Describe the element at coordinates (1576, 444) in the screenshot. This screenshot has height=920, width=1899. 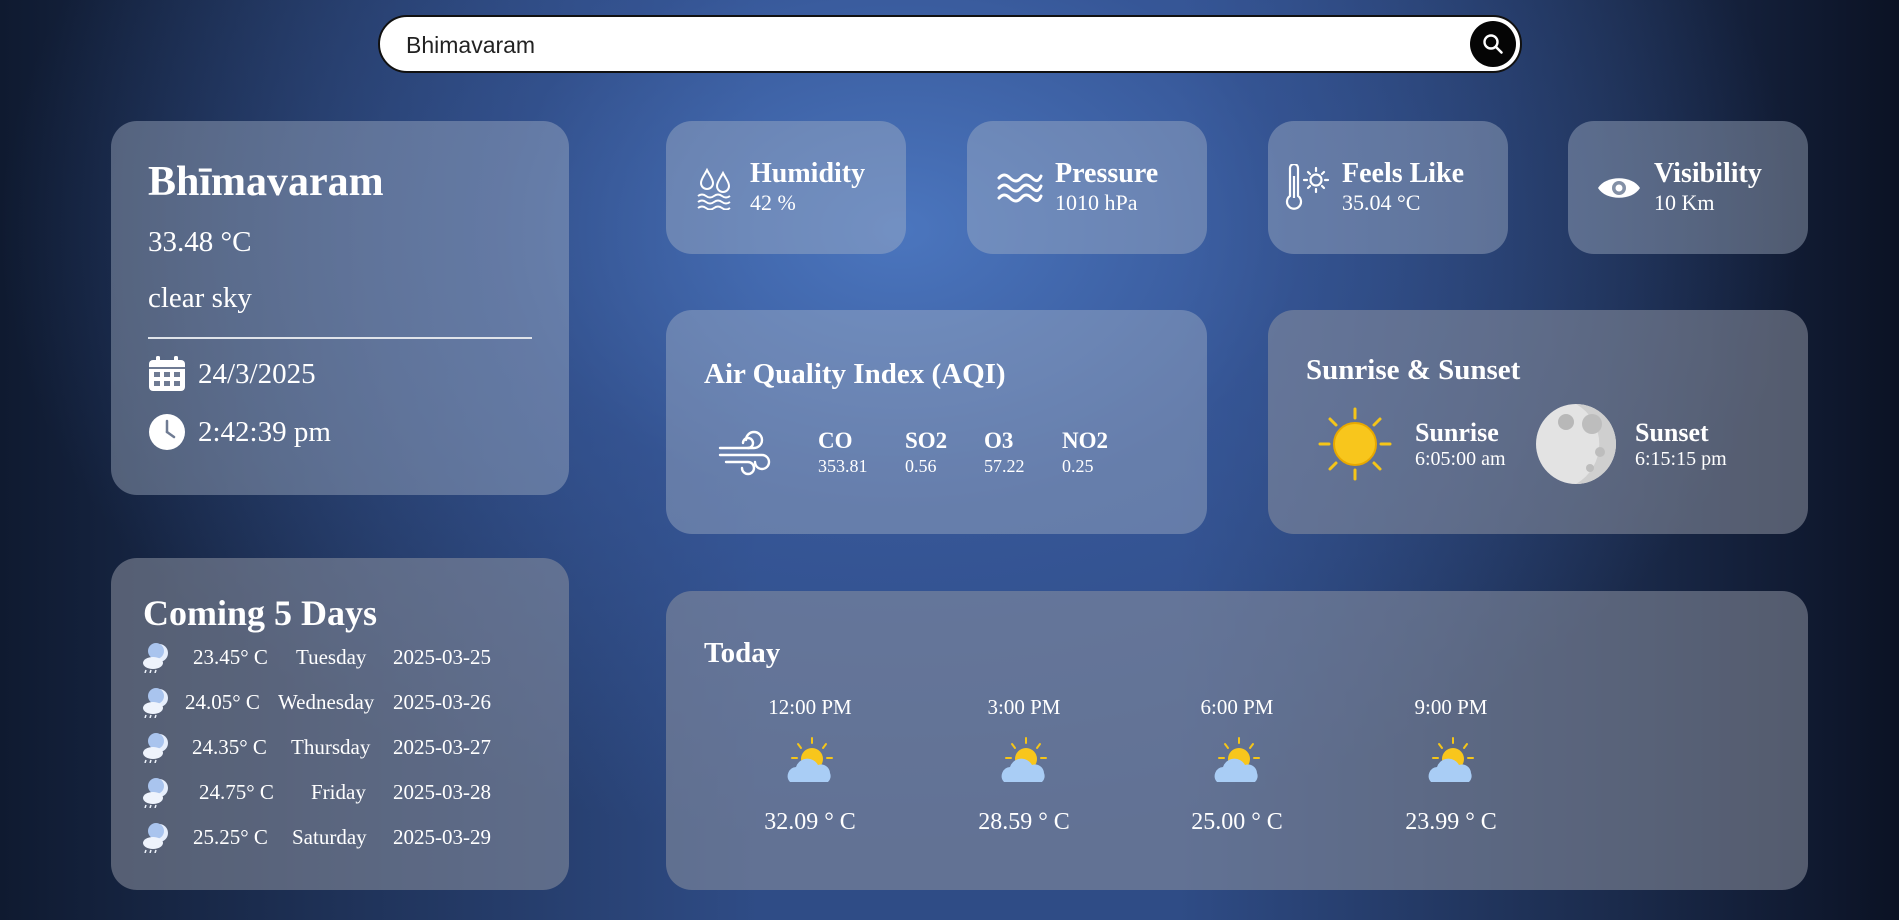
I see `moon-icon` at that location.